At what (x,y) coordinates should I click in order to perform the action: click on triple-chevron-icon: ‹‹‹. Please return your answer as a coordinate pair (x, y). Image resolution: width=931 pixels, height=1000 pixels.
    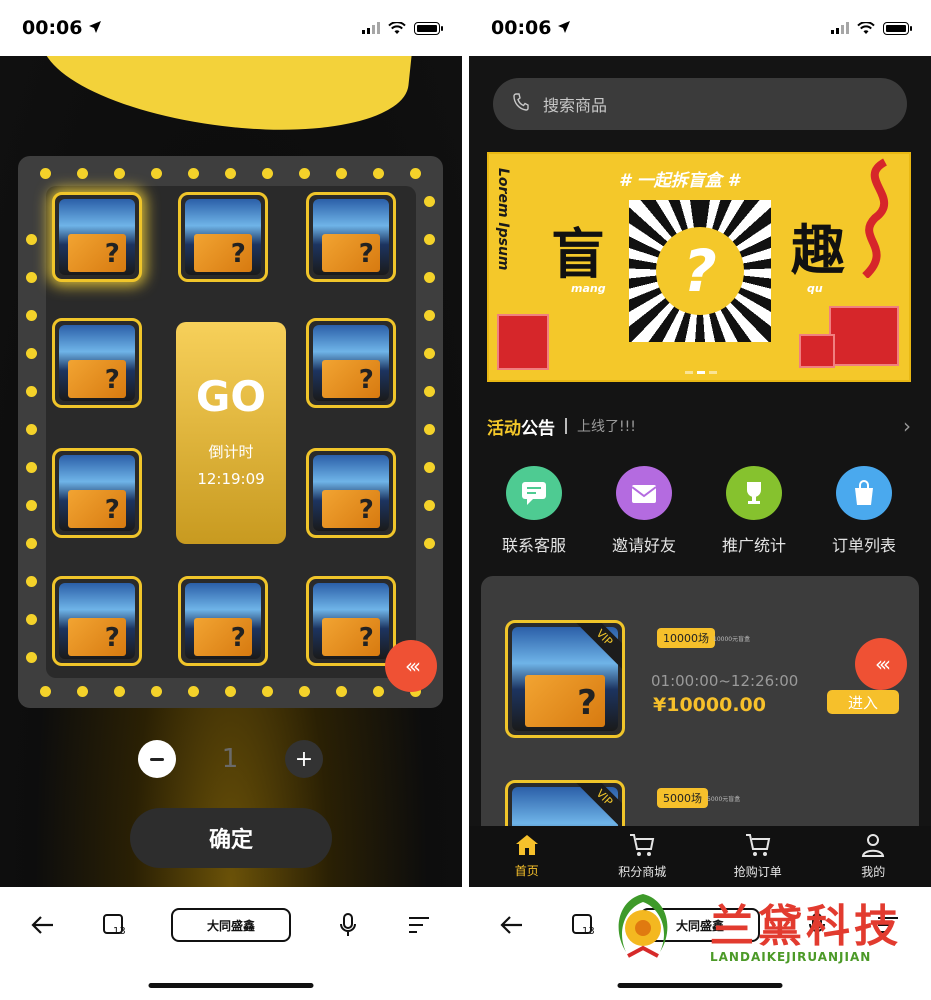
    Looking at the image, I should click on (413, 666).